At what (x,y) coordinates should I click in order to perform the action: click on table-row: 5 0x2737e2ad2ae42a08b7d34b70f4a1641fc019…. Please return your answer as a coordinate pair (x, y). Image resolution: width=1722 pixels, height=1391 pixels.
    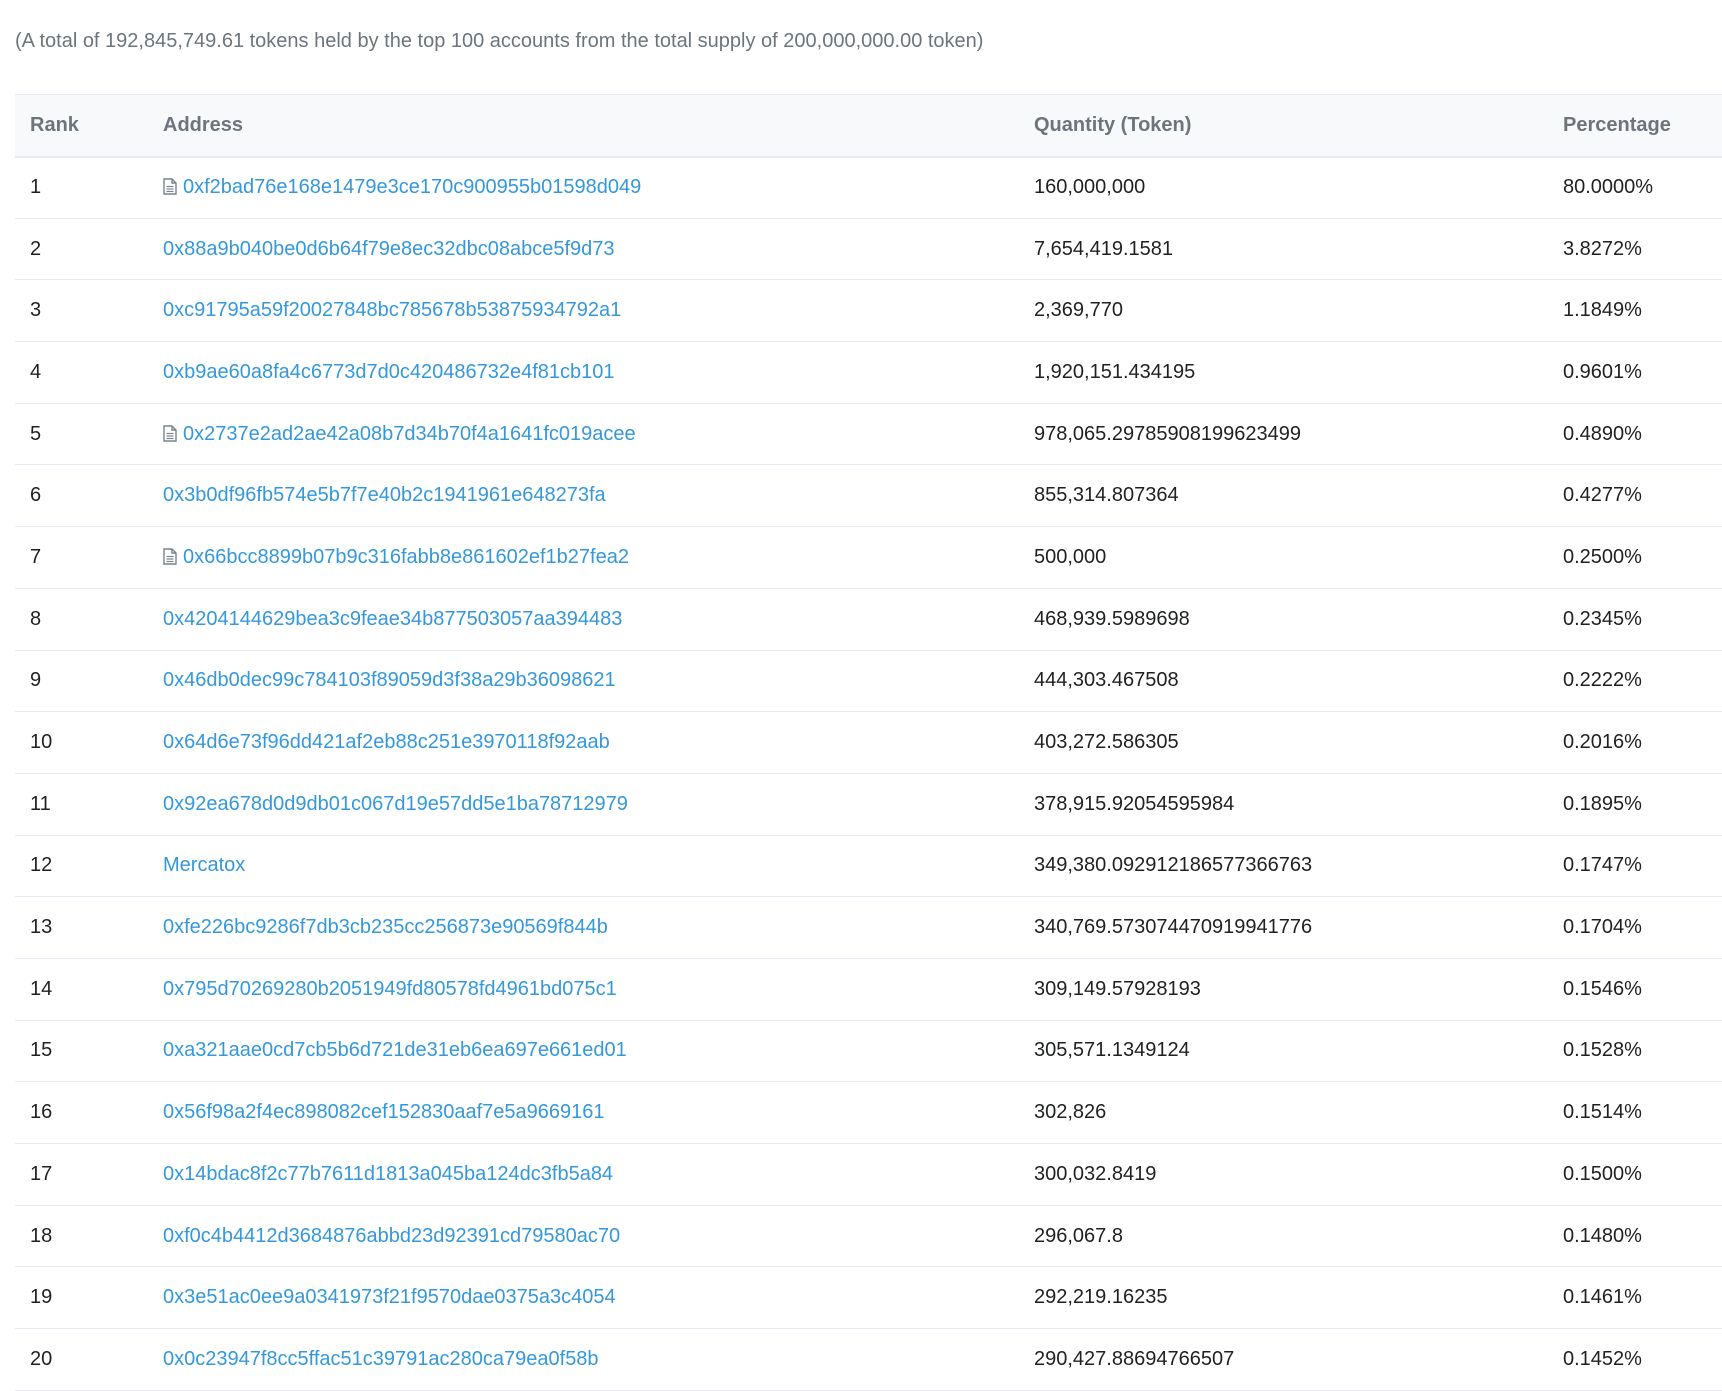
    Looking at the image, I should click on (868, 434).